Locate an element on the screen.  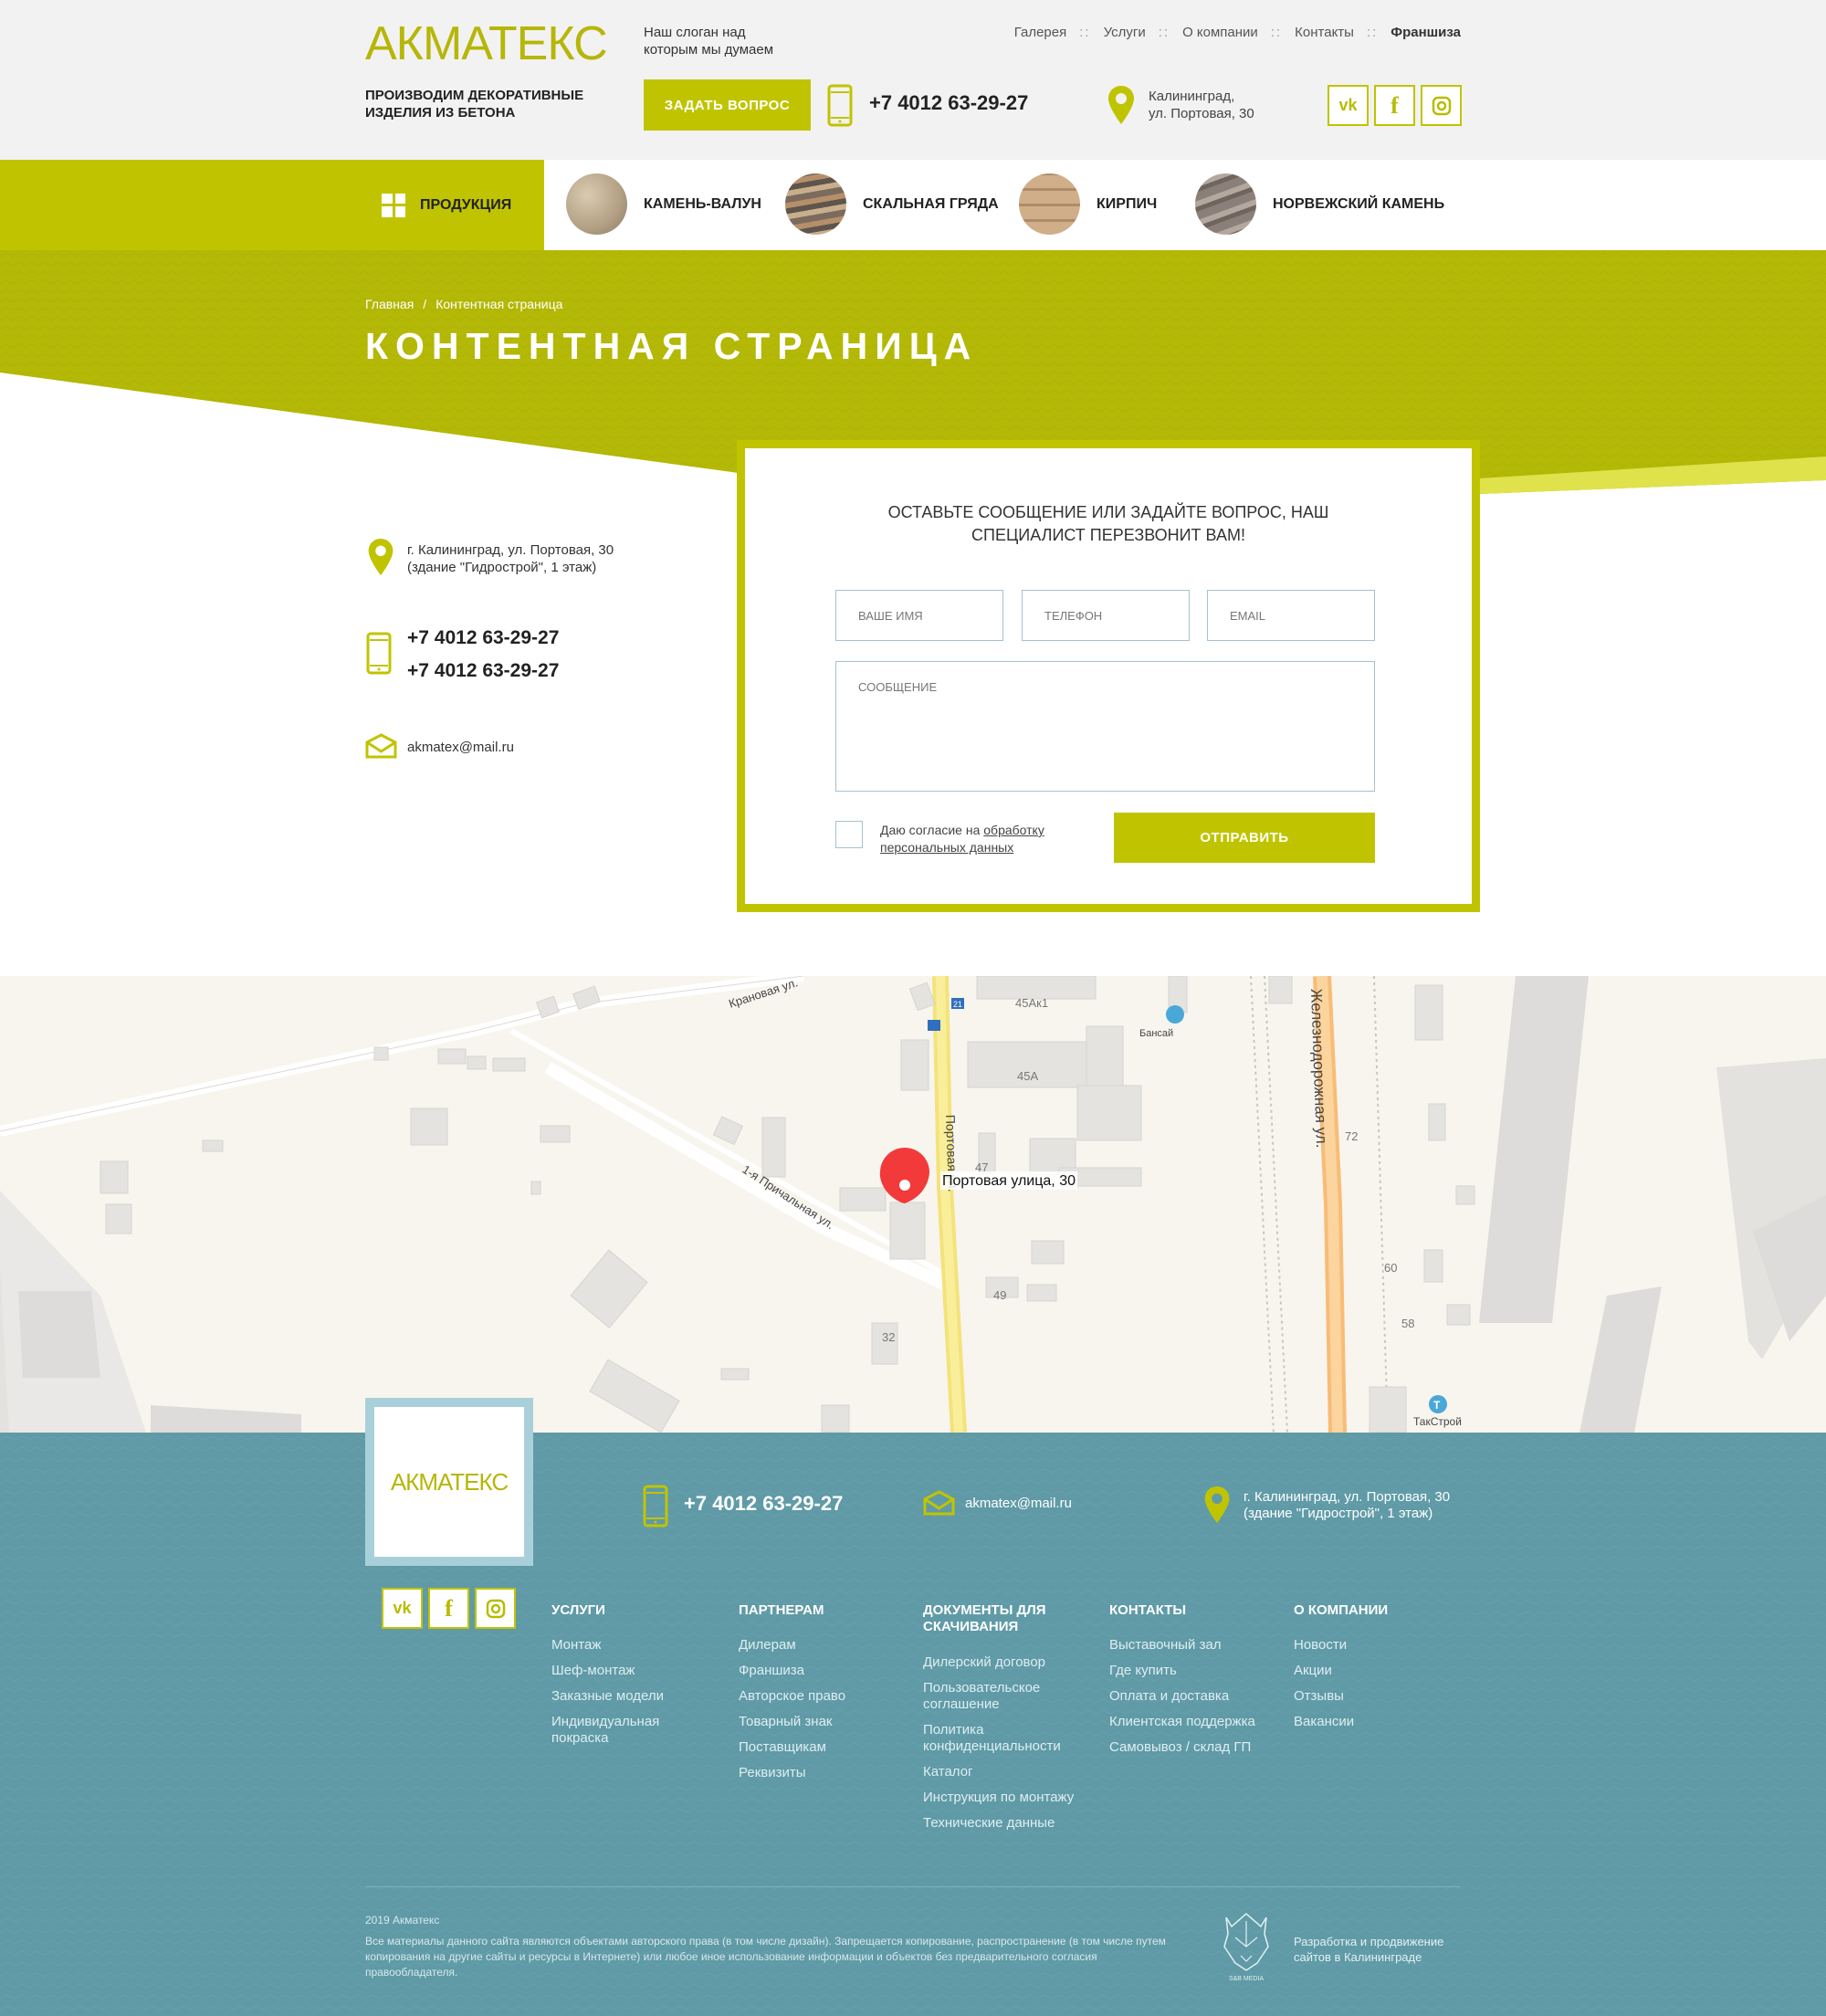
header-phone: +7 4012 63-29-27 is located at coordinates (949, 103).